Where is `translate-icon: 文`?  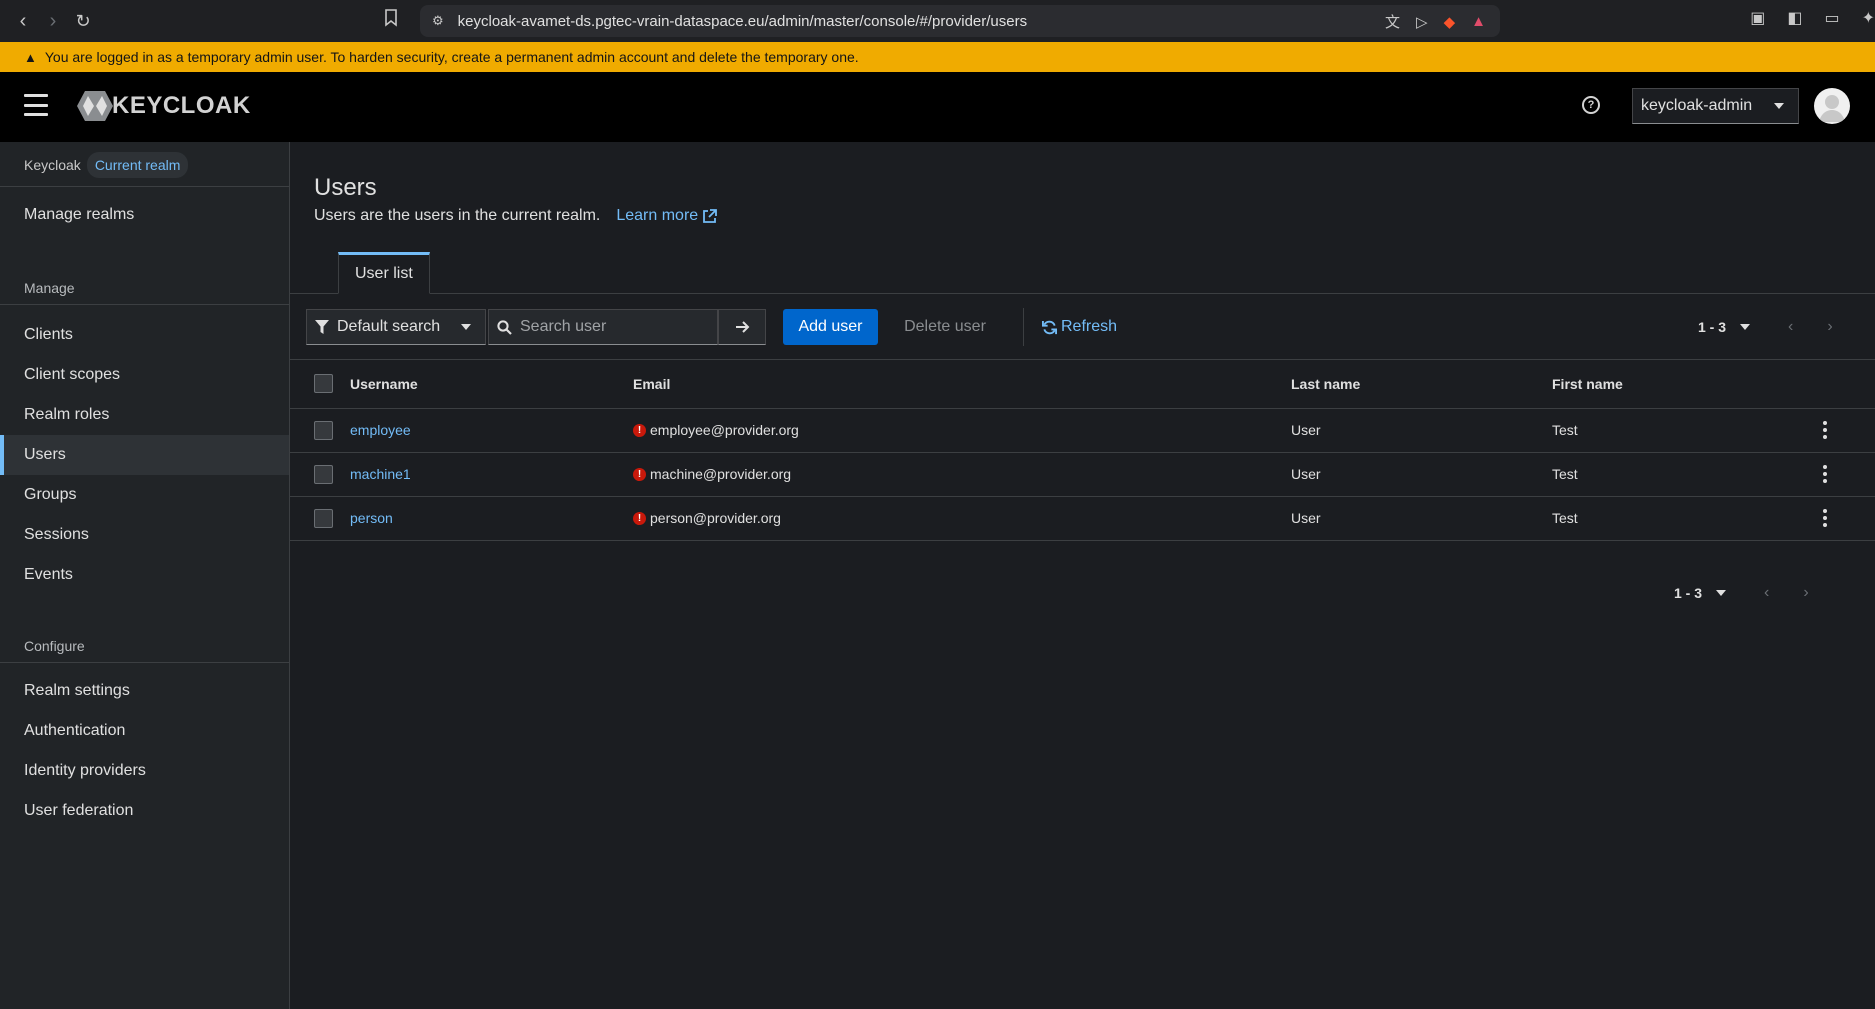 translate-icon: 文 is located at coordinates (1392, 21).